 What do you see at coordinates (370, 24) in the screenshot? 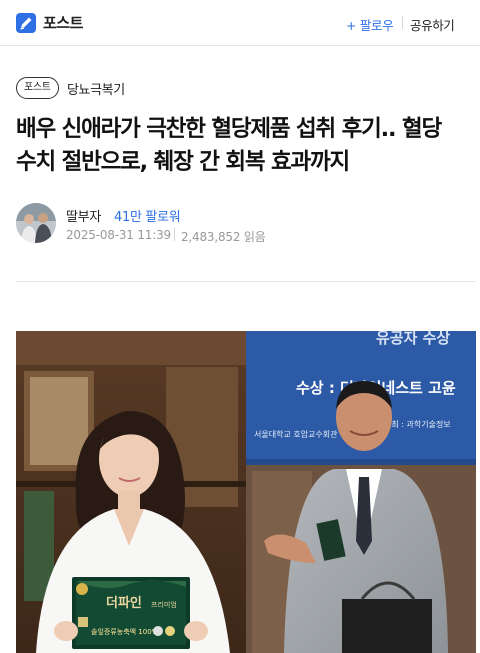
I see `follow-button: + 팔로우` at bounding box center [370, 24].